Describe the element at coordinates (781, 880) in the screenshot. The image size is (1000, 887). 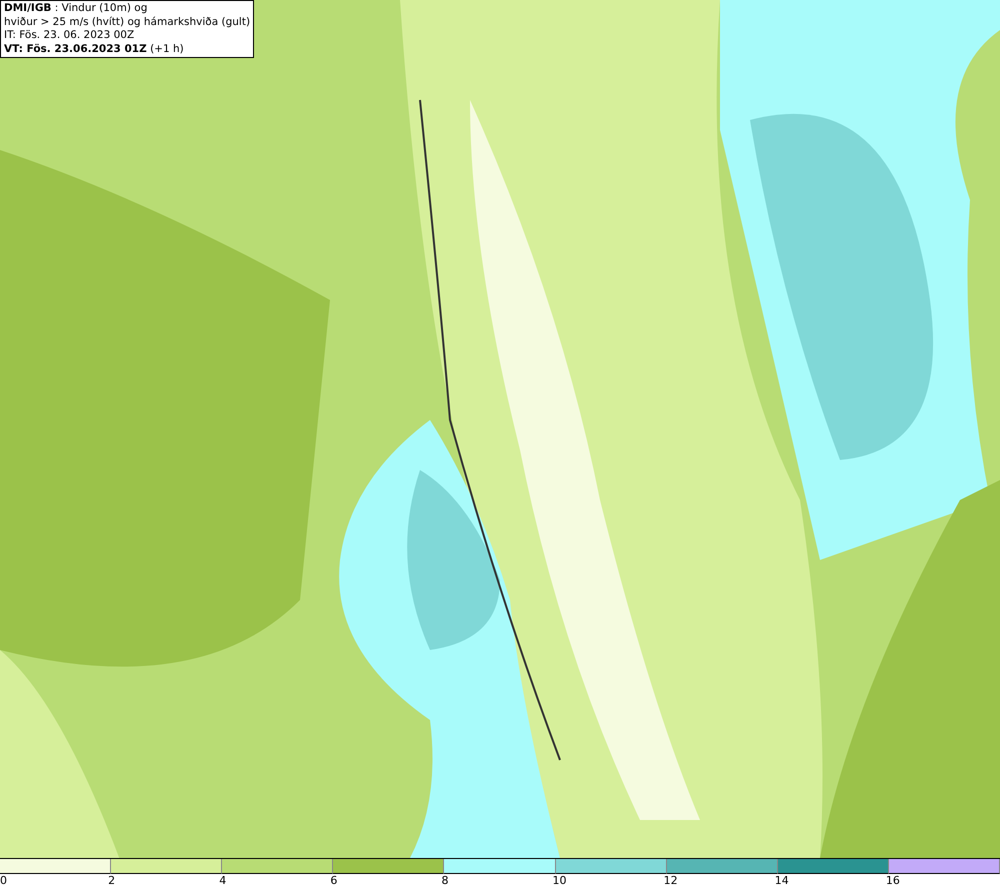
I see `legend-tick-label: 14` at that location.